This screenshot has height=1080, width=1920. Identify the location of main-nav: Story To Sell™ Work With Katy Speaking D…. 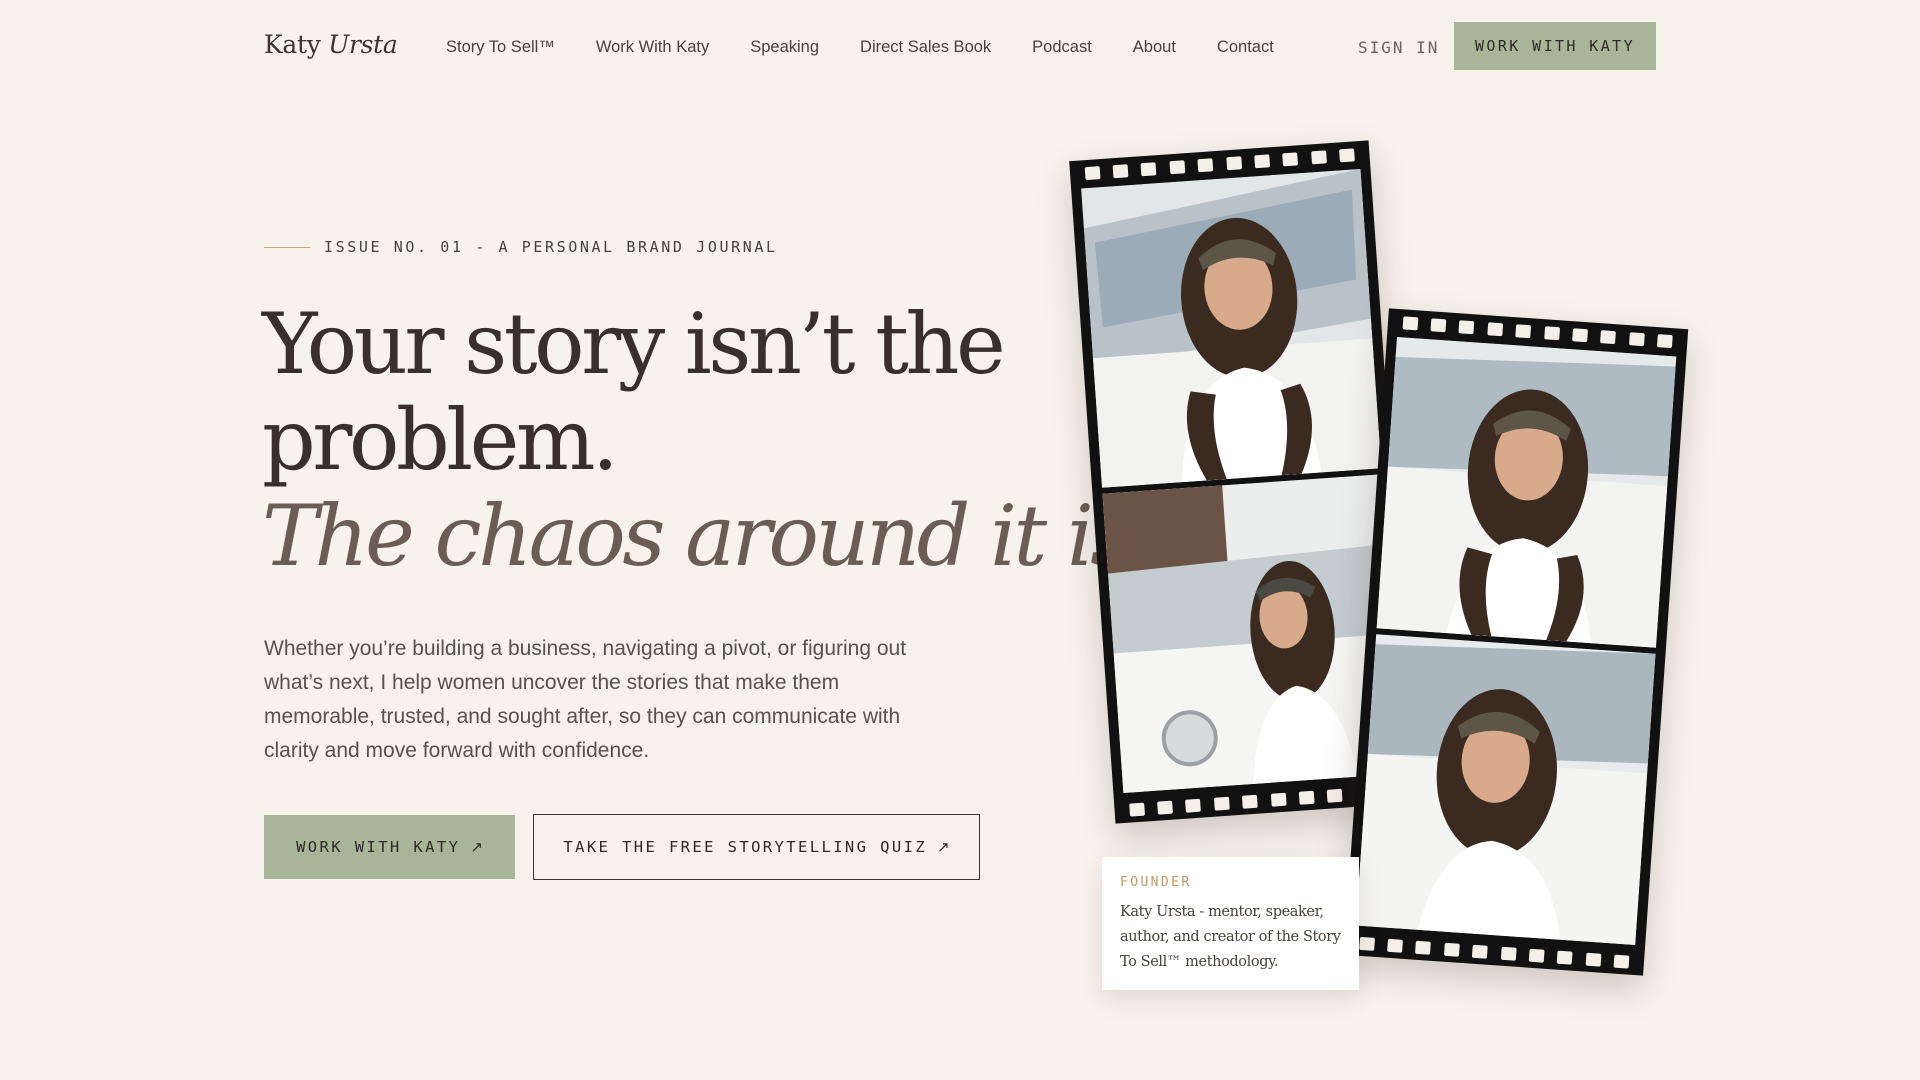
(880, 47).